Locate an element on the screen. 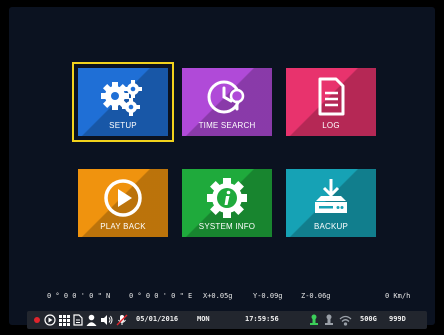 This screenshot has width=444, height=335. gears-icon is located at coordinates (121, 98).